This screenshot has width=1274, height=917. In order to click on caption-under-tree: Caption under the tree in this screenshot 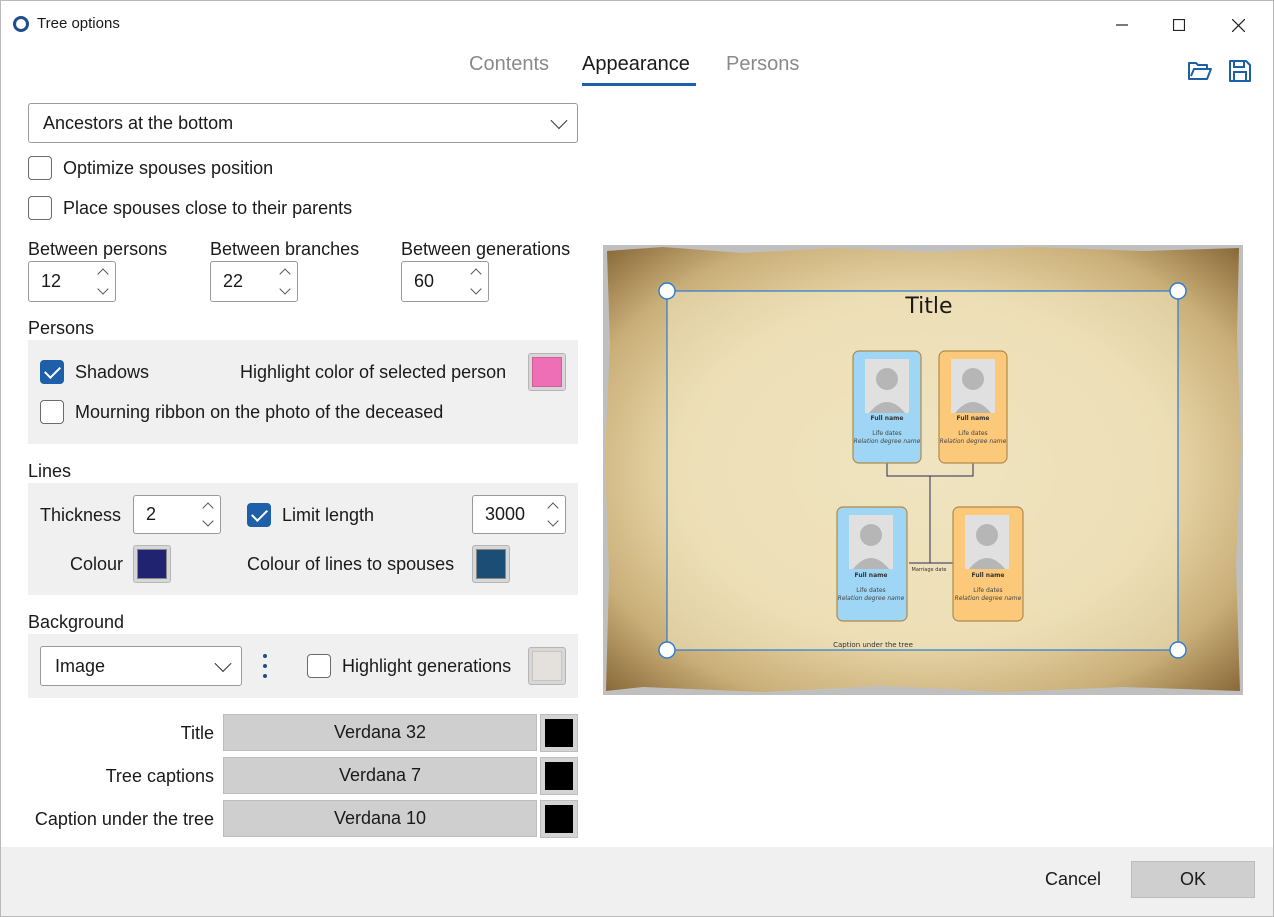, I will do `click(873, 645)`.